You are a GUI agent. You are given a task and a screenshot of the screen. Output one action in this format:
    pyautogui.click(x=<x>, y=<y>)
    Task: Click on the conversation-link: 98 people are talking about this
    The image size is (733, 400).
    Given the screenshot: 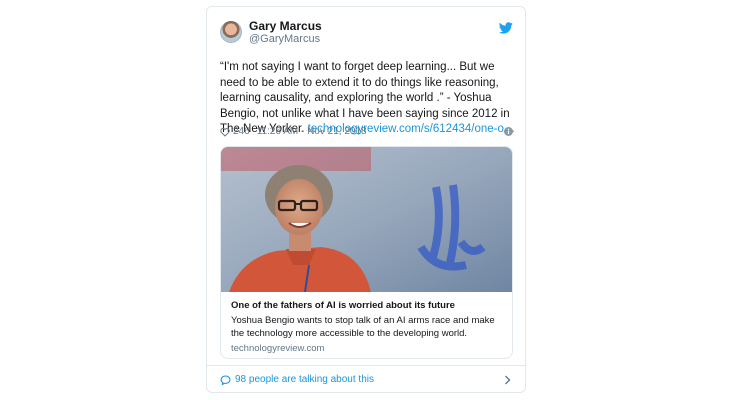 What is the action you would take?
    pyautogui.click(x=297, y=379)
    